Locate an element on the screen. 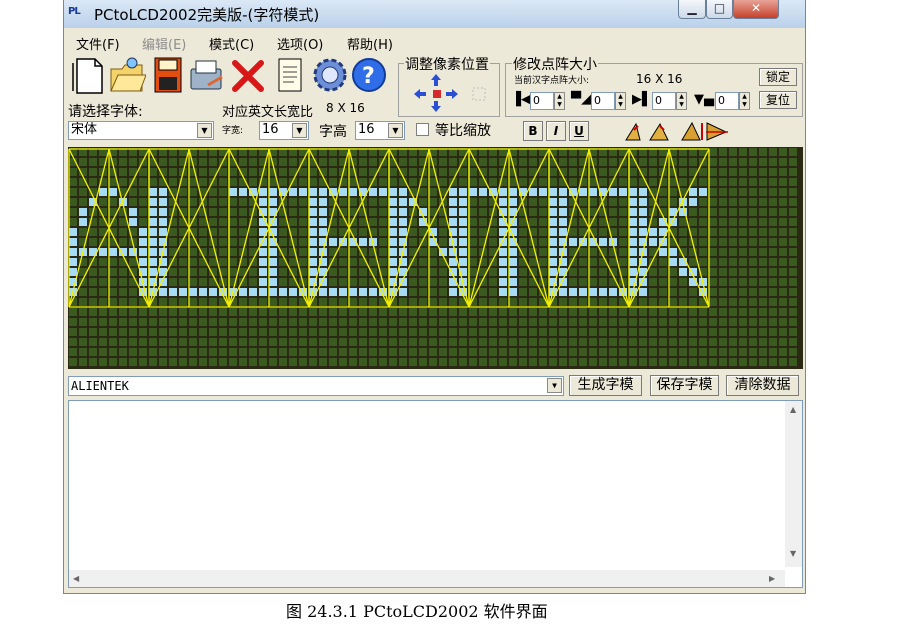  flip-vertical-icon is located at coordinates (717, 131).